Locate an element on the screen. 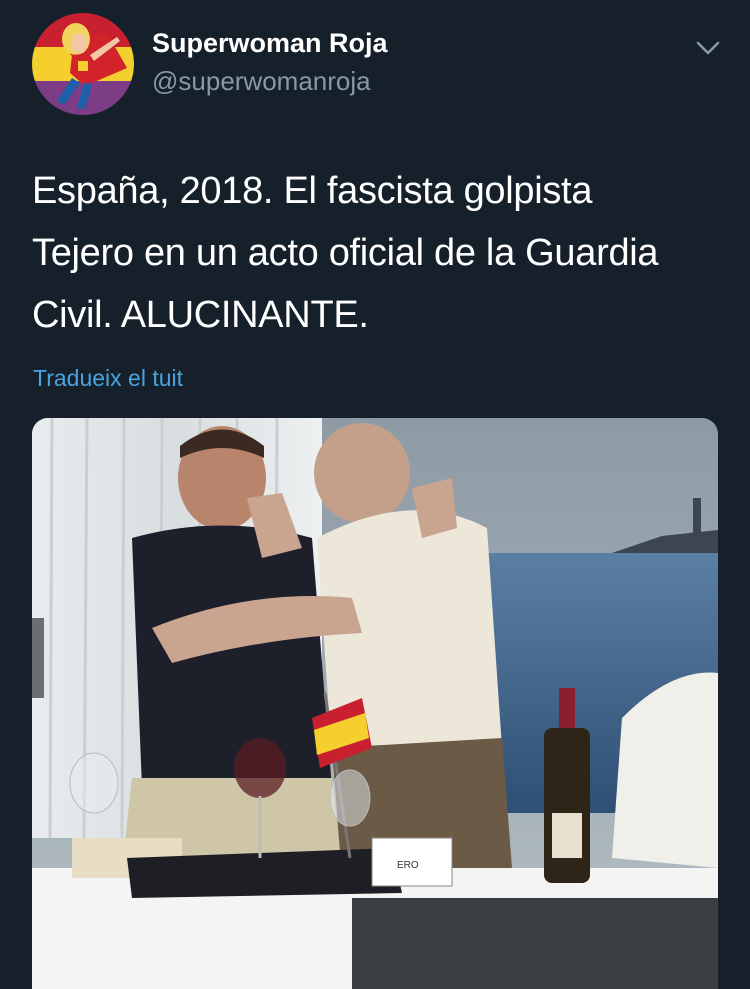 The width and height of the screenshot is (750, 989). tweet-text-line: España, 2018. El fascista golpista is located at coordinates (312, 191).